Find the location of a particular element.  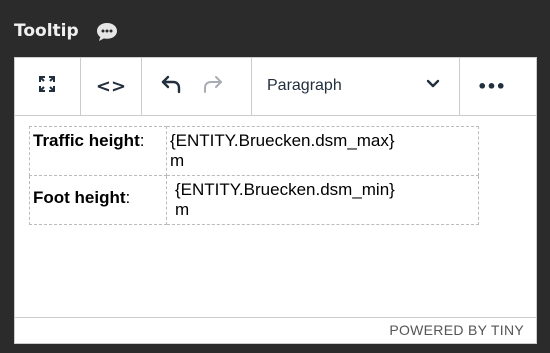

table-cell-label: Foot height: is located at coordinates (98, 200).